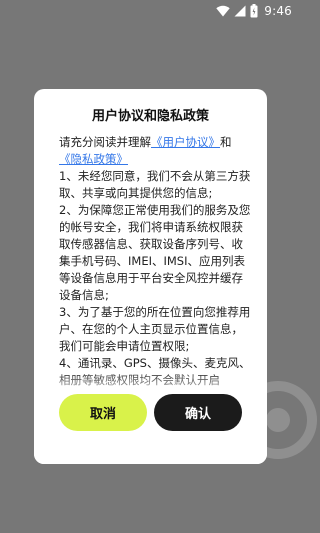 Image resolution: width=320 pixels, height=533 pixels. I want to click on privacy-policy-link: 《隐私政策》, so click(93, 159).